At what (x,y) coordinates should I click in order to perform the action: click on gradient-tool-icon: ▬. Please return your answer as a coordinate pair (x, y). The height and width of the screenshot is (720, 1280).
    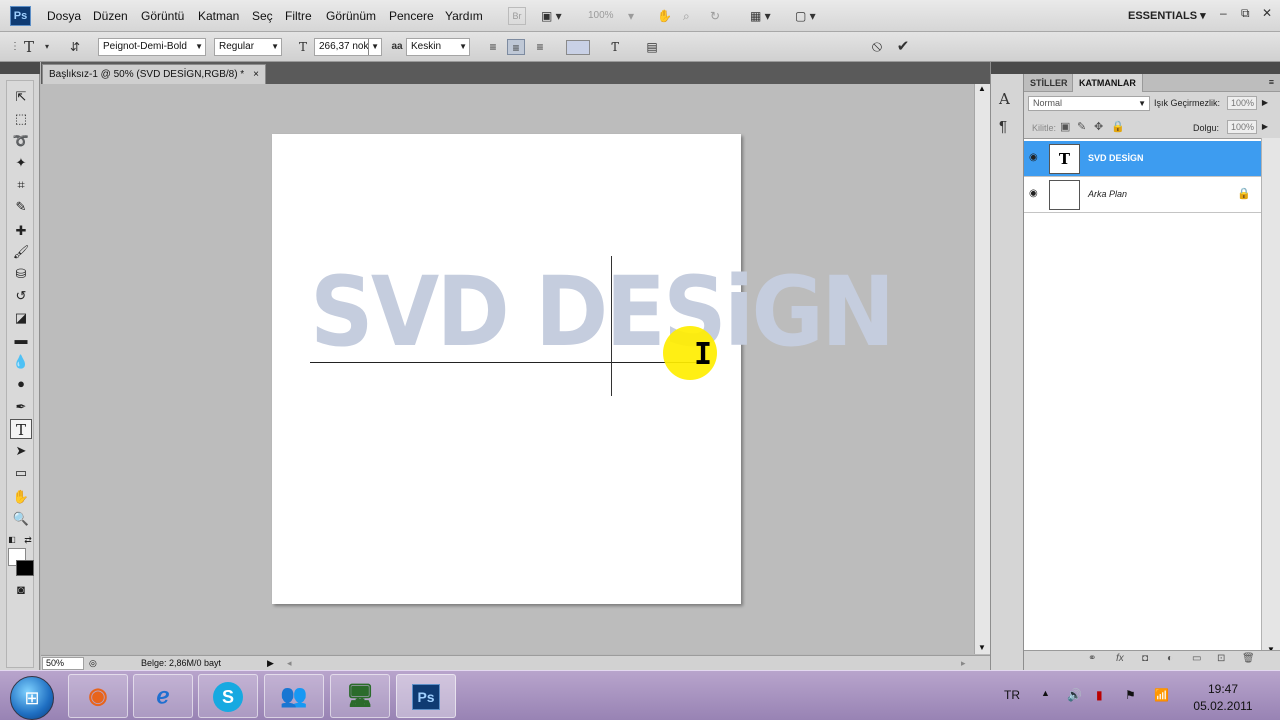
    Looking at the image, I should click on (21, 340).